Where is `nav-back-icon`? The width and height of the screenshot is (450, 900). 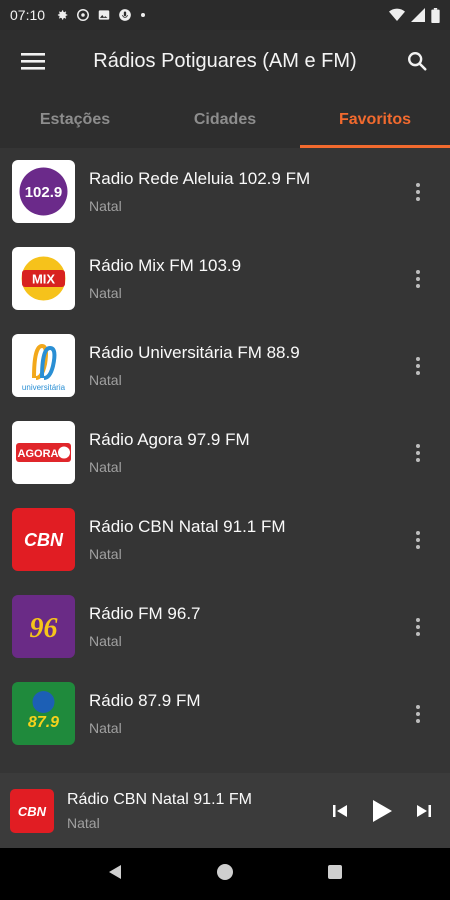 nav-back-icon is located at coordinates (115, 874).